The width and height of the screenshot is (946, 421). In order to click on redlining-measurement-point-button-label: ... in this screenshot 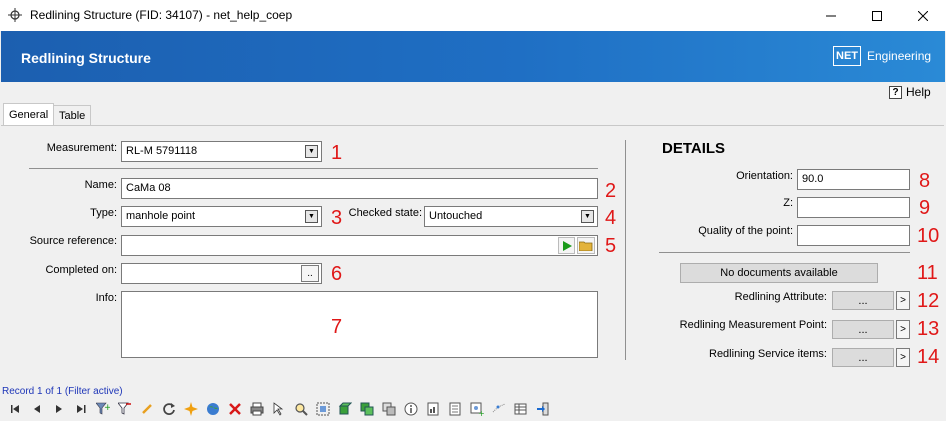, I will do `click(863, 329)`.